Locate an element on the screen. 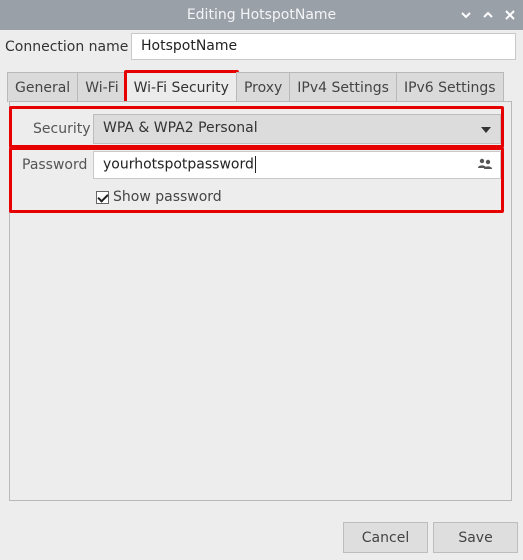  password-value: yourhotspotpassword is located at coordinates (178, 164).